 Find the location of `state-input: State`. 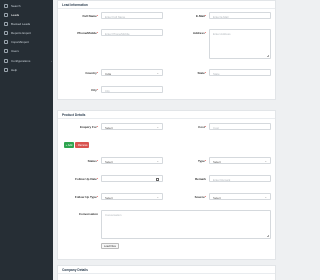

state-input: State is located at coordinates (240, 72).